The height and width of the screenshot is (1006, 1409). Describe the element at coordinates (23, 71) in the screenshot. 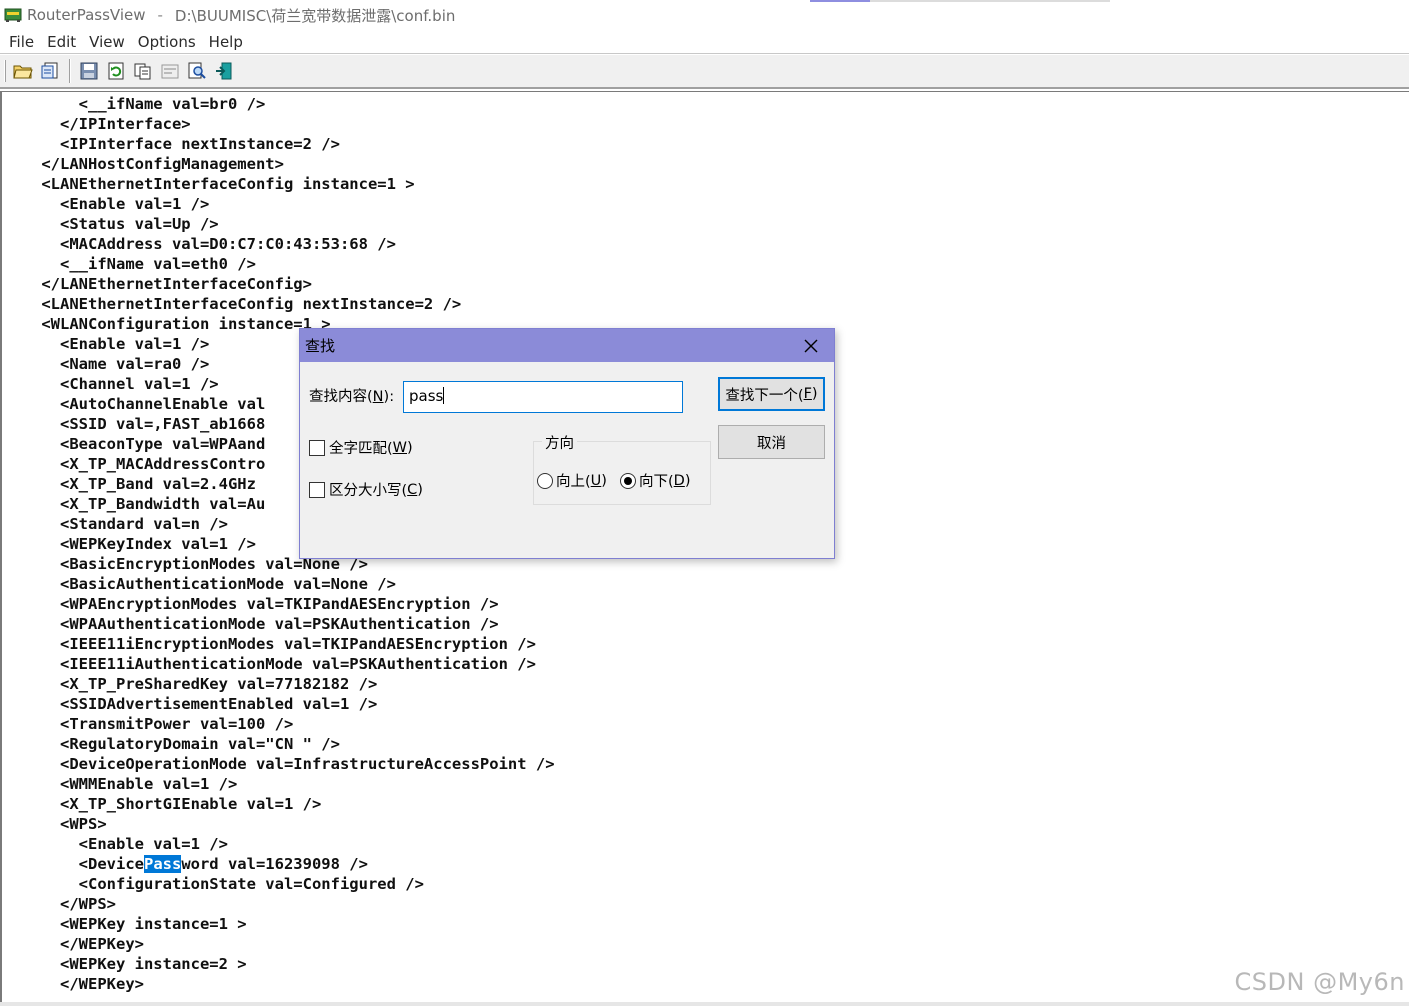

I see `open-folder-icon` at that location.